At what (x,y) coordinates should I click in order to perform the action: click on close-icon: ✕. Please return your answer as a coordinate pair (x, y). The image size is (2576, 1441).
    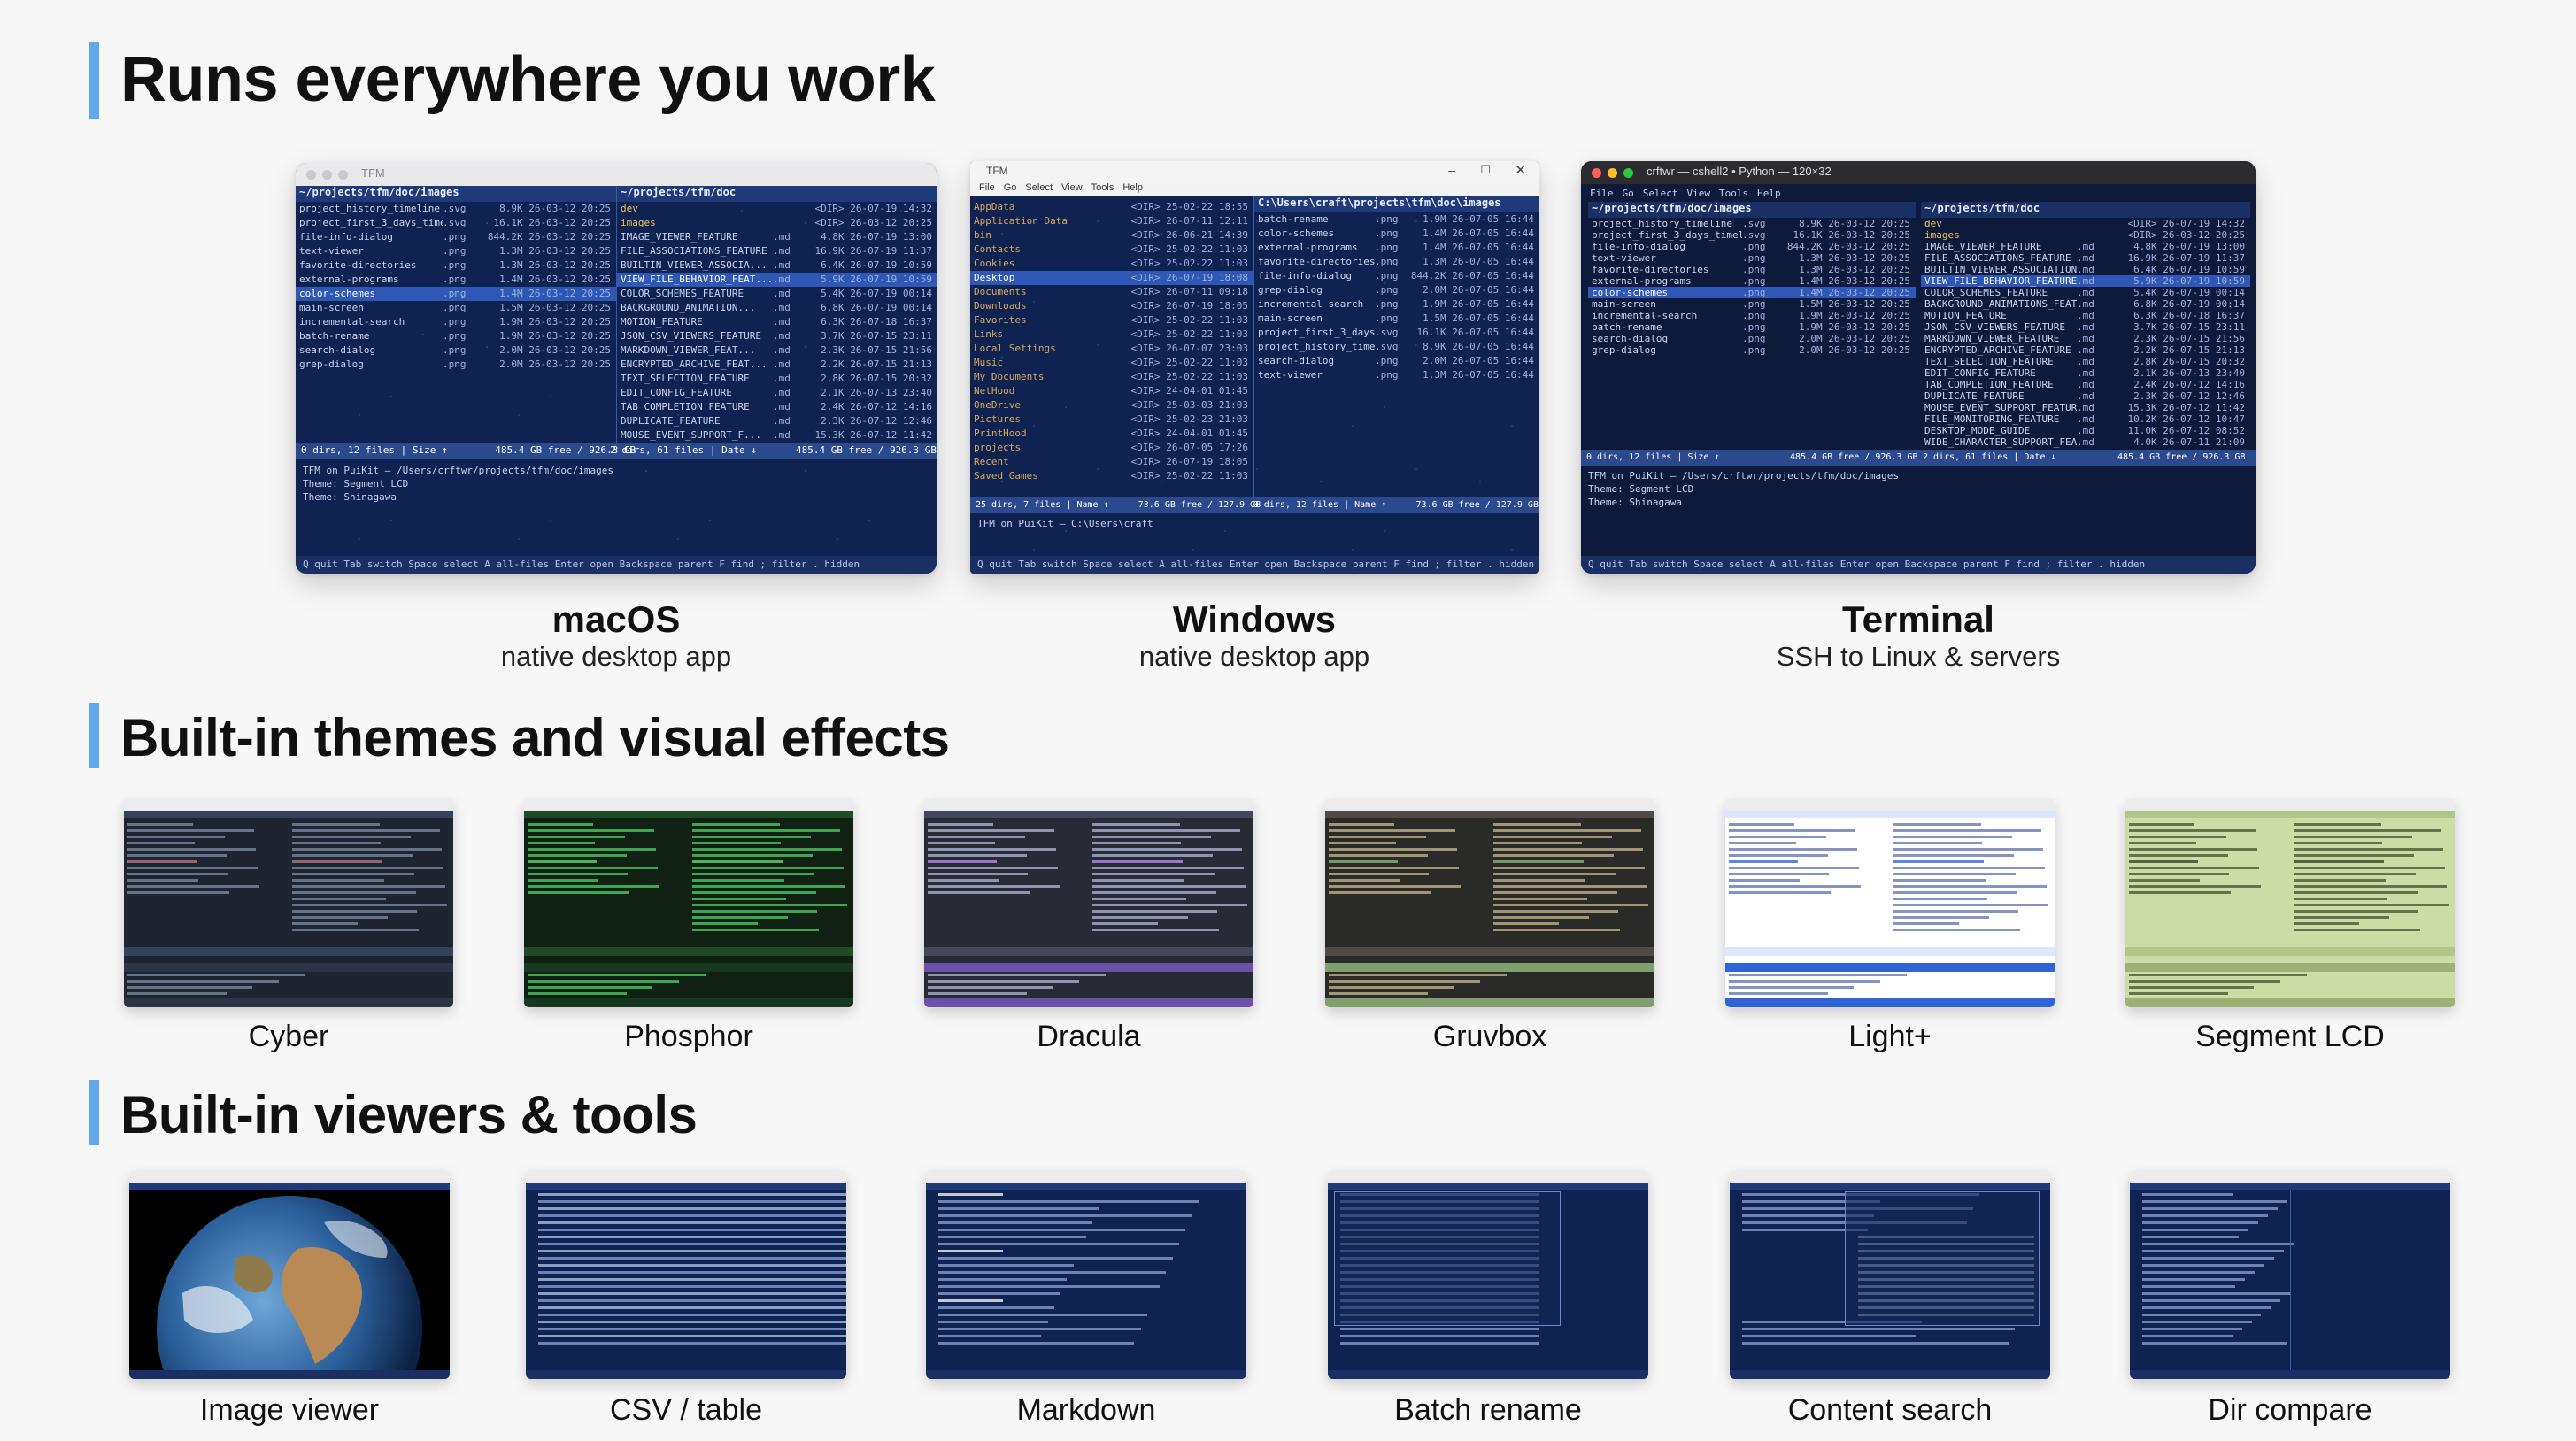
    Looking at the image, I should click on (1520, 170).